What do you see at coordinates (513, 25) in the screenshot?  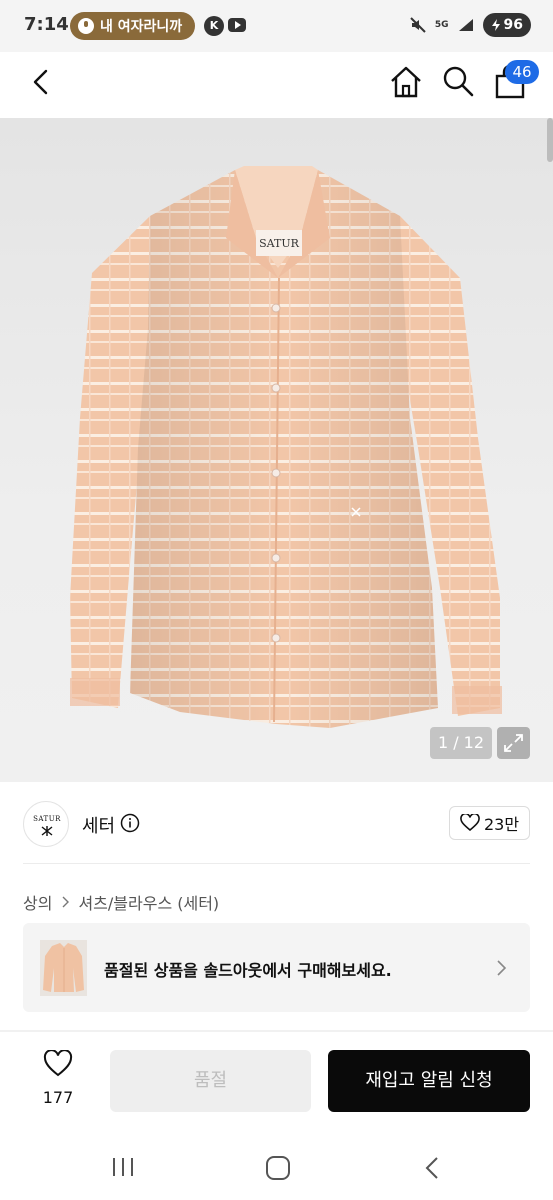 I see `battery-level: 96` at bounding box center [513, 25].